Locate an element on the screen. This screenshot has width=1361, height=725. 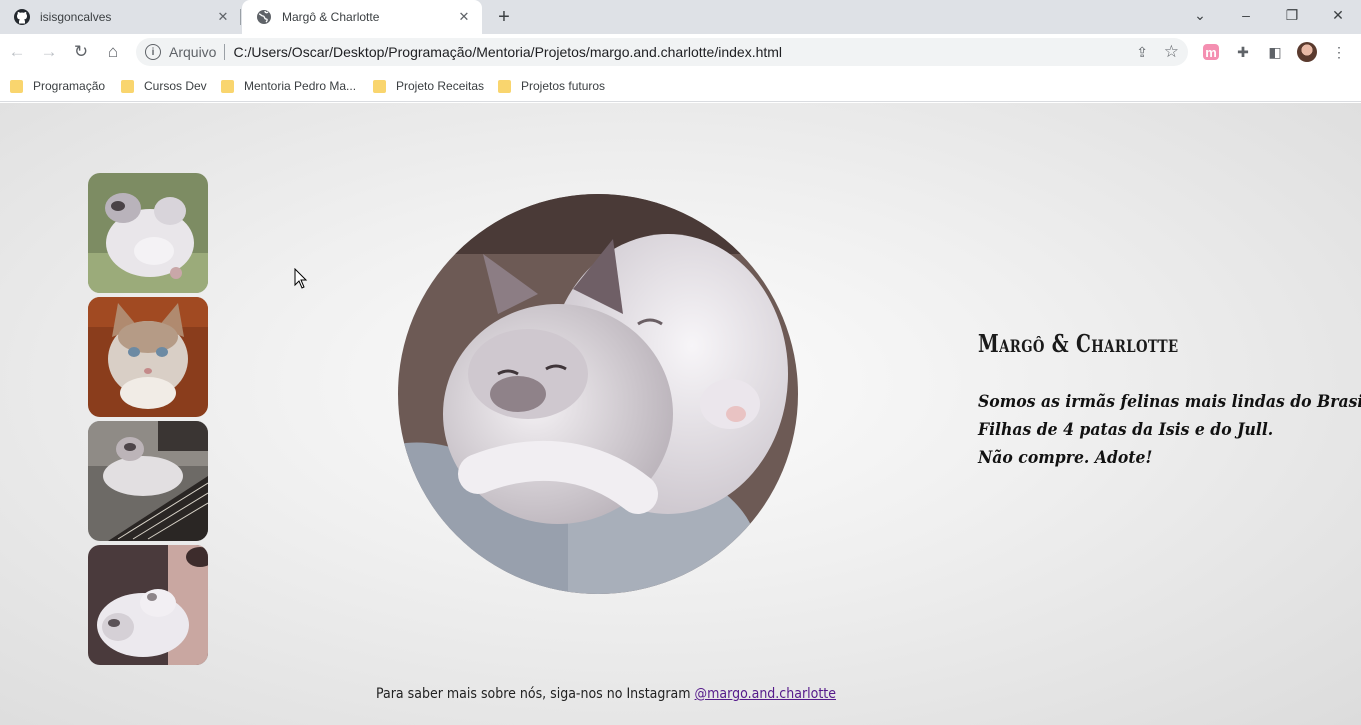
reload-button: ↻ is located at coordinates (81, 52).